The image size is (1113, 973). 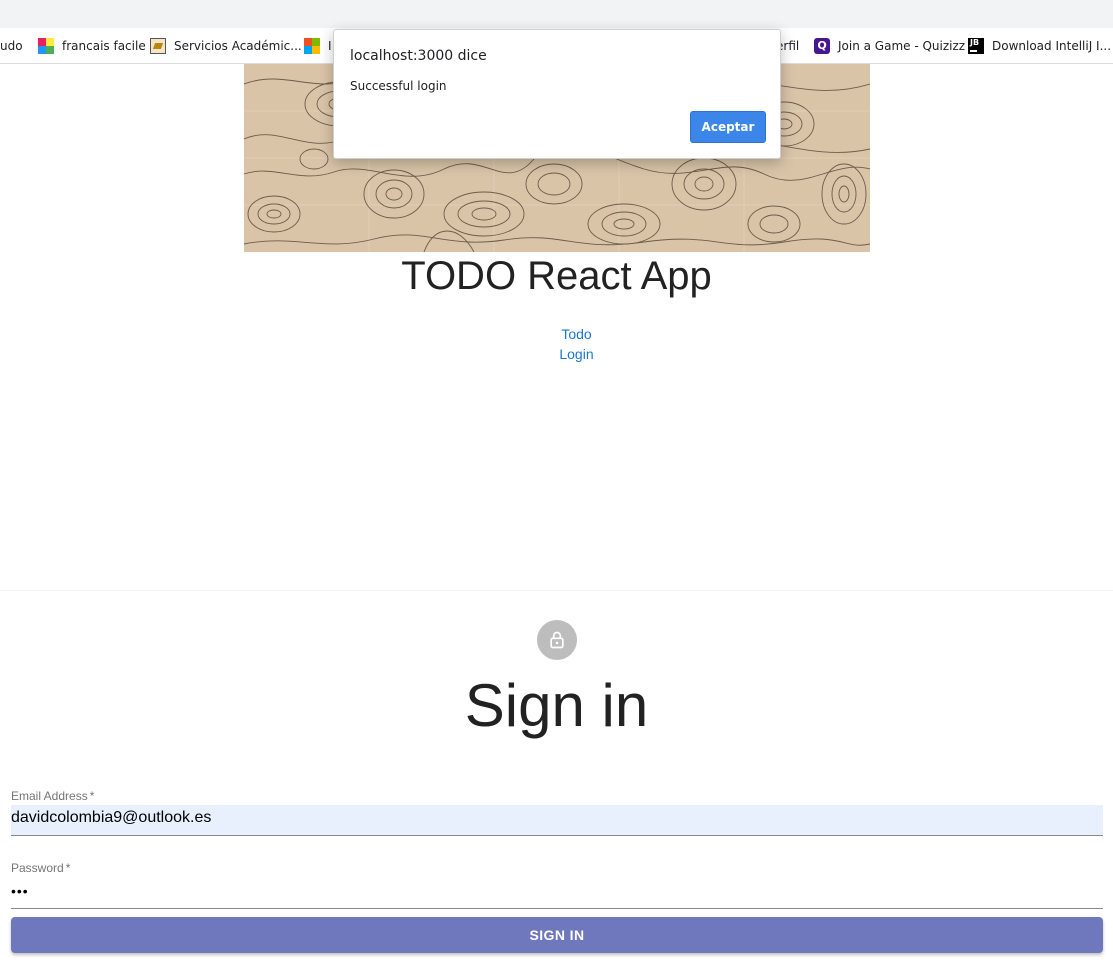 What do you see at coordinates (976, 46) in the screenshot?
I see `jetbrains-icon` at bounding box center [976, 46].